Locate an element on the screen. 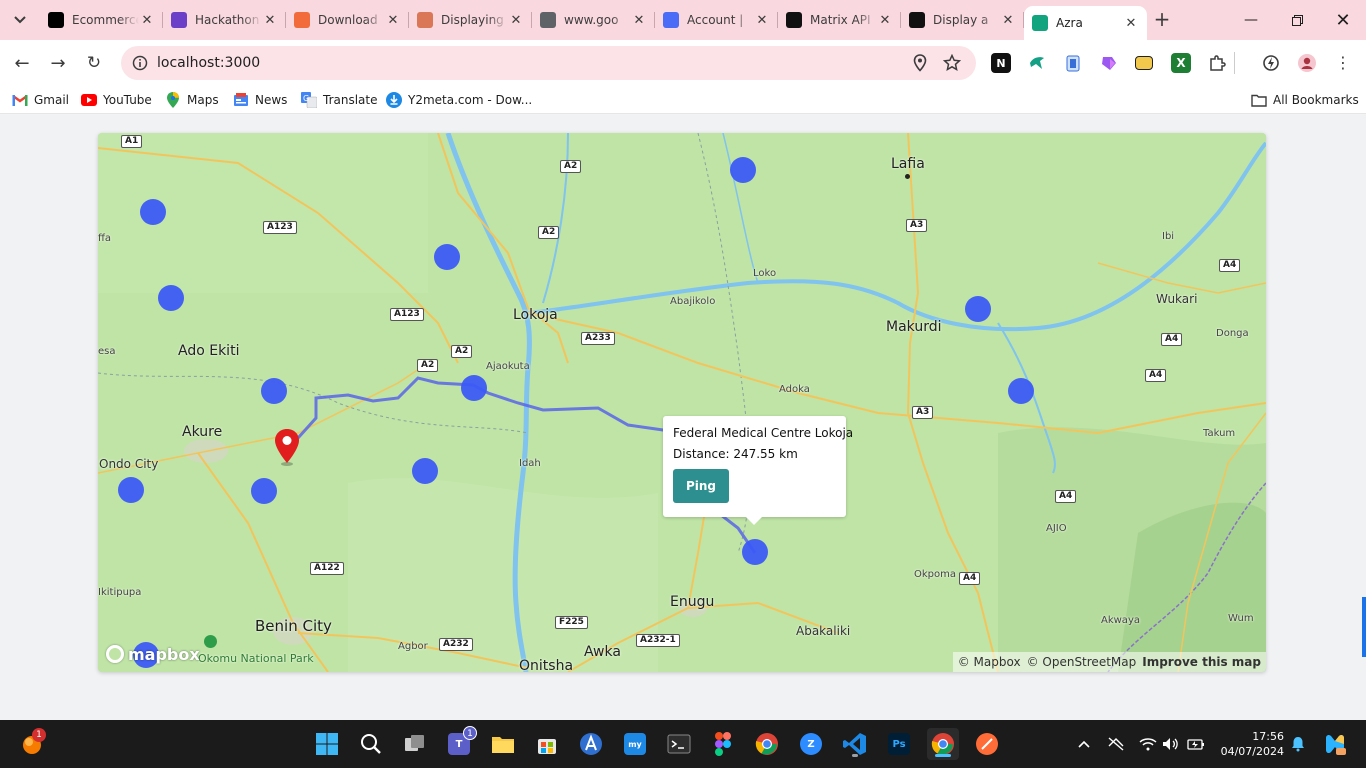  excel-extension-icon: X is located at coordinates (1181, 63).